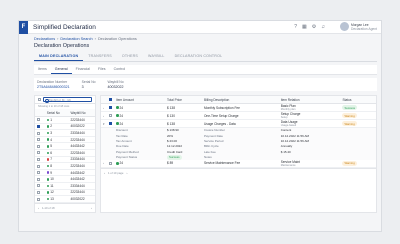 The height and width of the screenshot is (244, 400). What do you see at coordinates (65, 166) in the screenshot?
I see `table-row: 8 22233444` at bounding box center [65, 166].